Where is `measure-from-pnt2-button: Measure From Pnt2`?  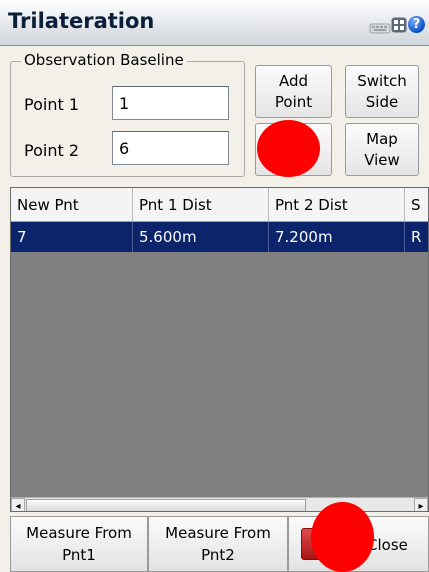 measure-from-pnt2-button: Measure From Pnt2 is located at coordinates (218, 544).